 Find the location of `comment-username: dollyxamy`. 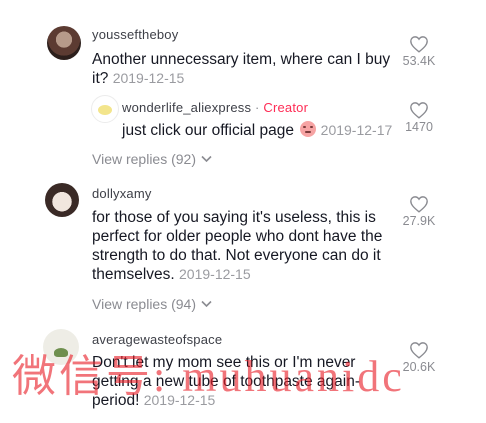

comment-username: dollyxamy is located at coordinates (122, 193).